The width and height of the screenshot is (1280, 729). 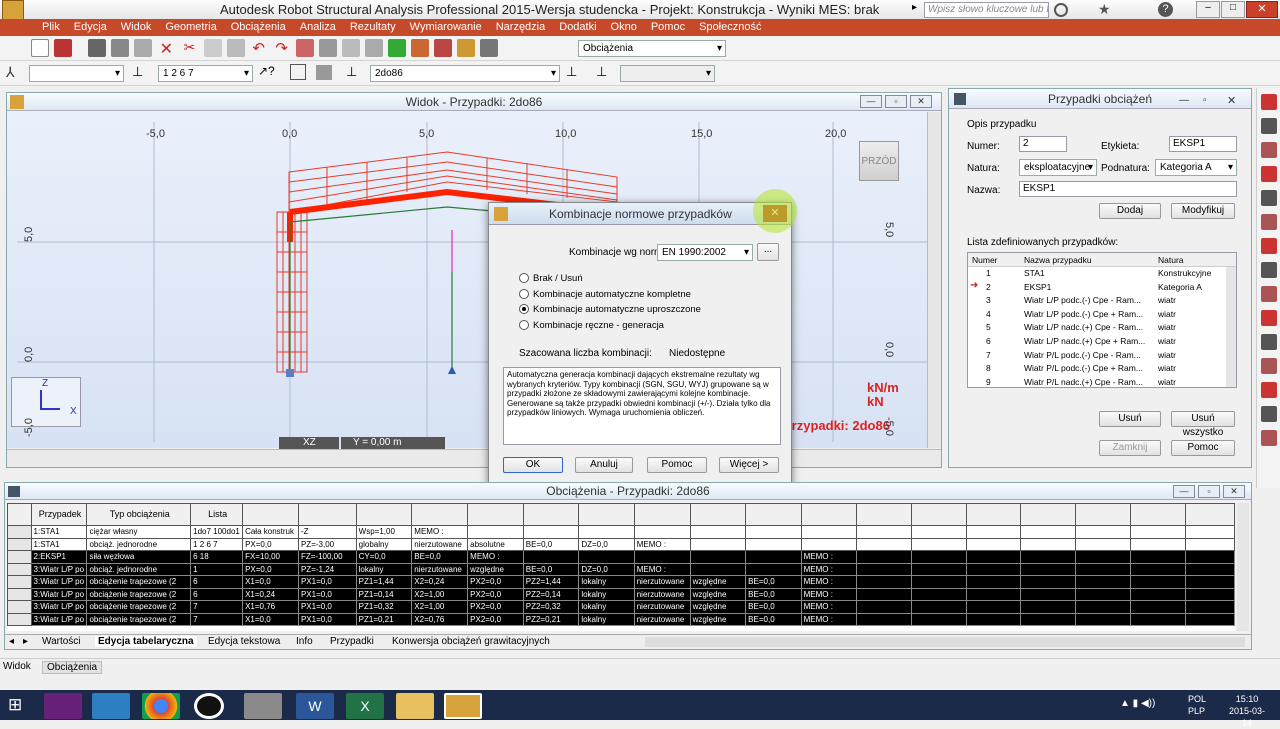 What do you see at coordinates (1102, 381) in the screenshot?
I see `case-row: 9 Wiatr P/L nadc.(+) Cpe - Ram... wiatr` at bounding box center [1102, 381].